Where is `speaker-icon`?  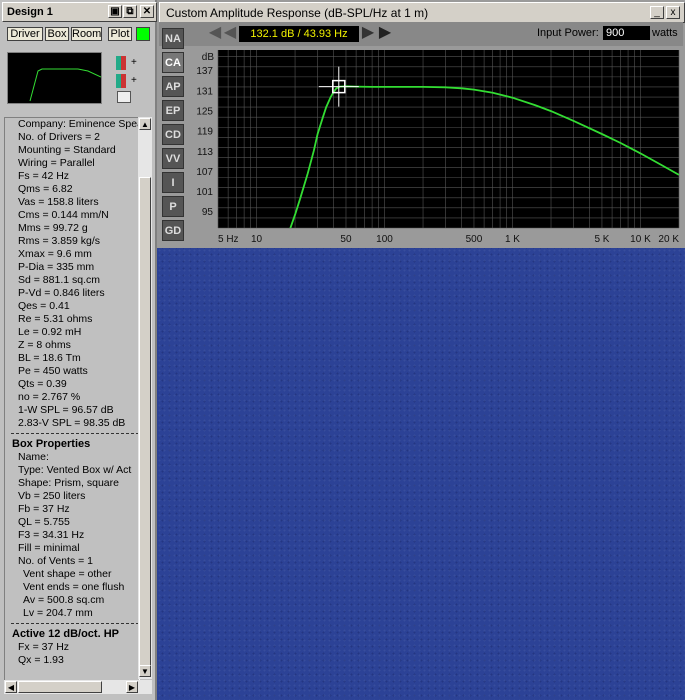 speaker-icon is located at coordinates (124, 97).